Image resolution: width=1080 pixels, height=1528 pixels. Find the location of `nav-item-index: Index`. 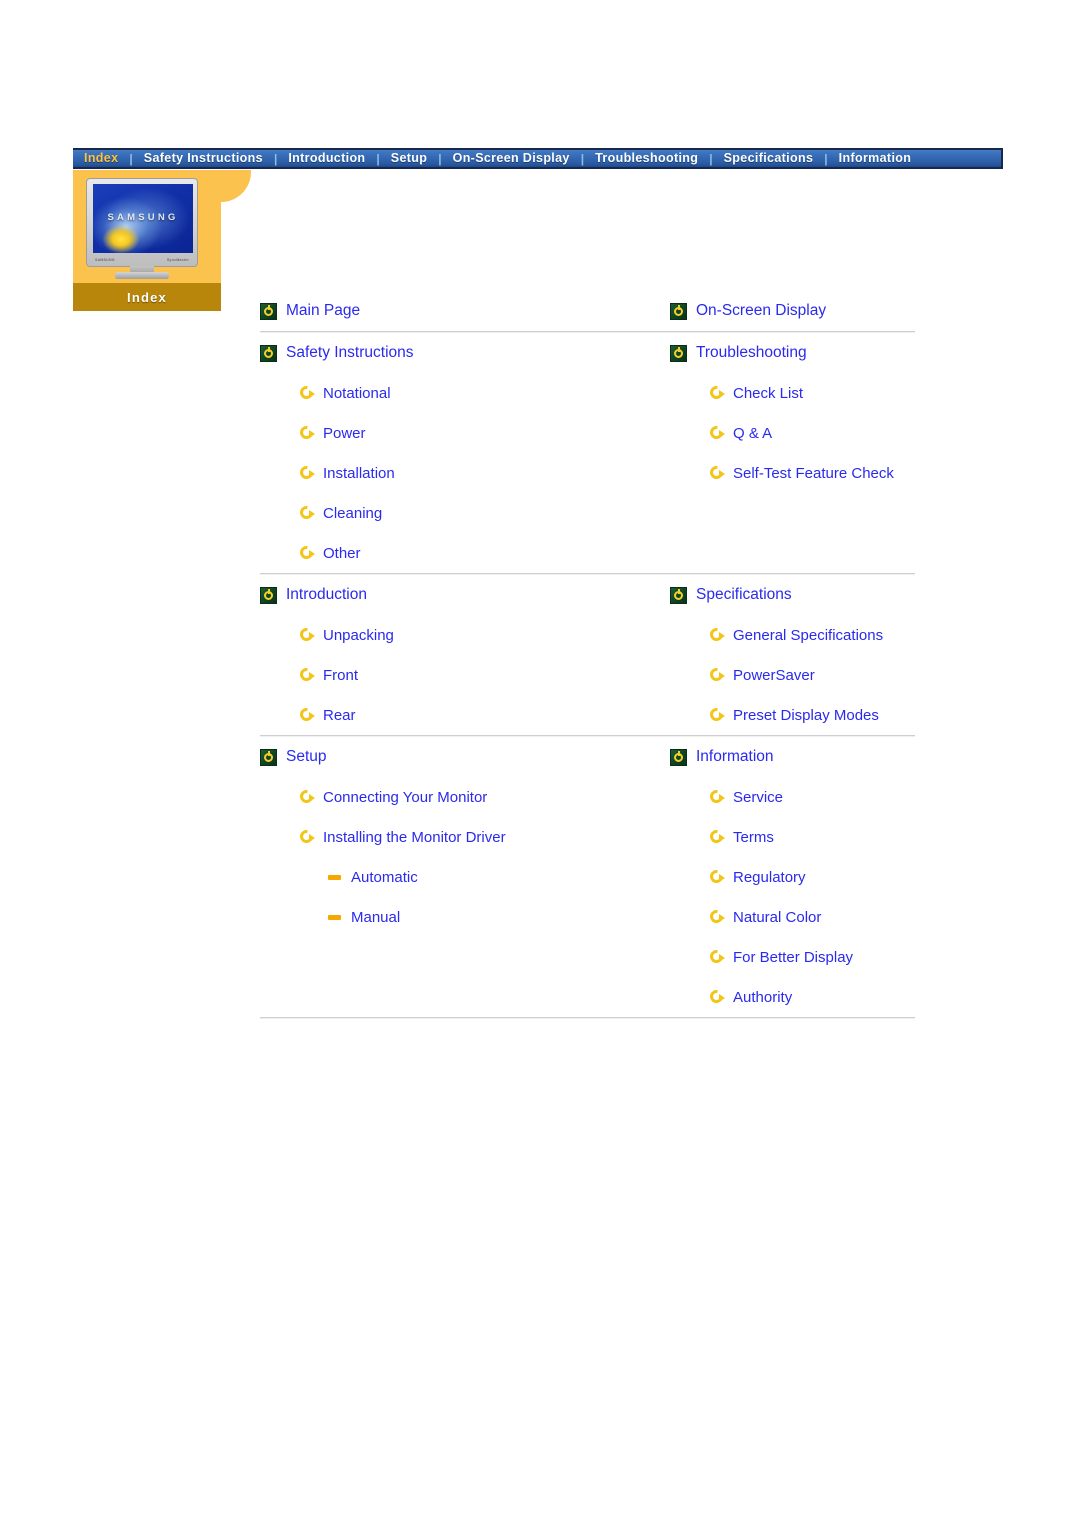

nav-item-index: Index is located at coordinates (101, 158).